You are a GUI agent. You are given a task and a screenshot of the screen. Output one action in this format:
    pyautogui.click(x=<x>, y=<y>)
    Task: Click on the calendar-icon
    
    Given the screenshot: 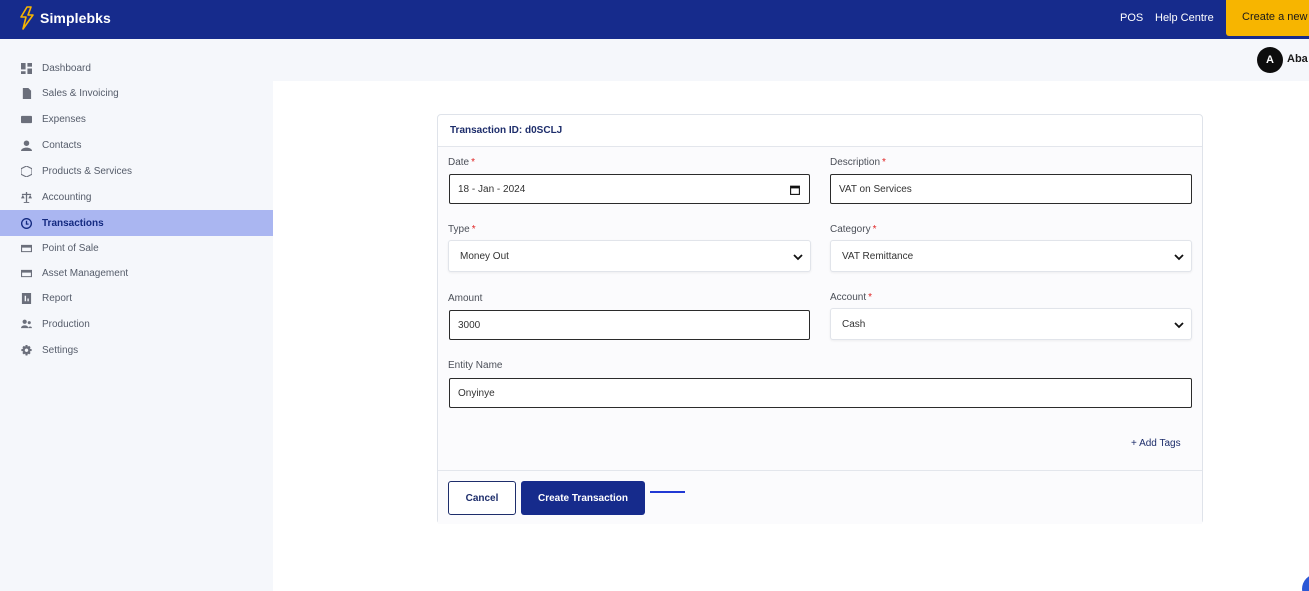 What is the action you would take?
    pyautogui.click(x=795, y=190)
    